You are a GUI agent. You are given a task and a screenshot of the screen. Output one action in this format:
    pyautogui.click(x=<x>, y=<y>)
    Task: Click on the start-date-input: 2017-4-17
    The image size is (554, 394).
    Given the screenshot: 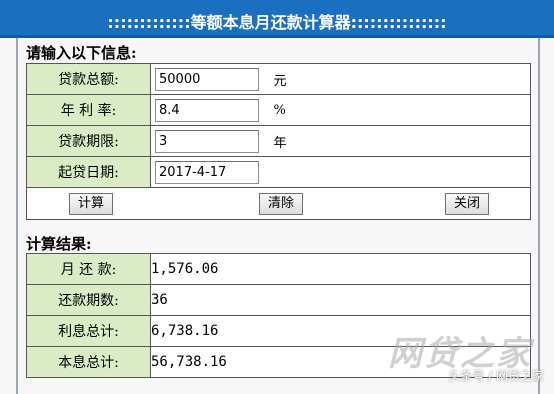 What is the action you would take?
    pyautogui.click(x=207, y=172)
    